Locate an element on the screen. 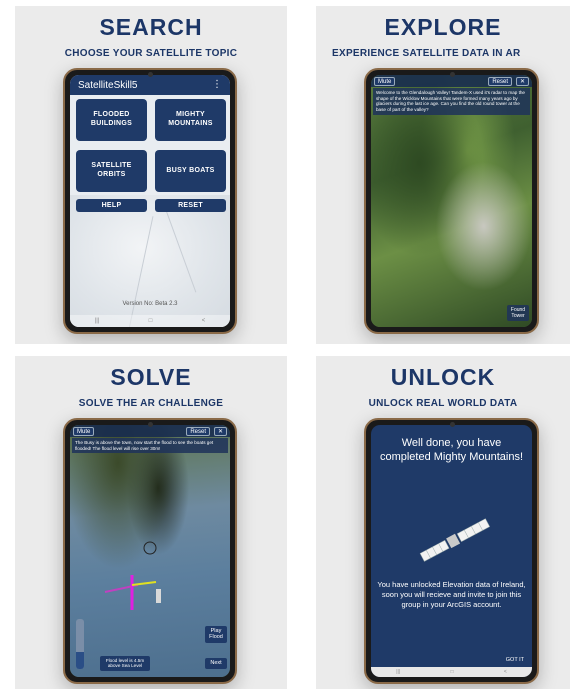 The width and height of the screenshot is (570, 689). got-it-button: GOT IT is located at coordinates (515, 660).